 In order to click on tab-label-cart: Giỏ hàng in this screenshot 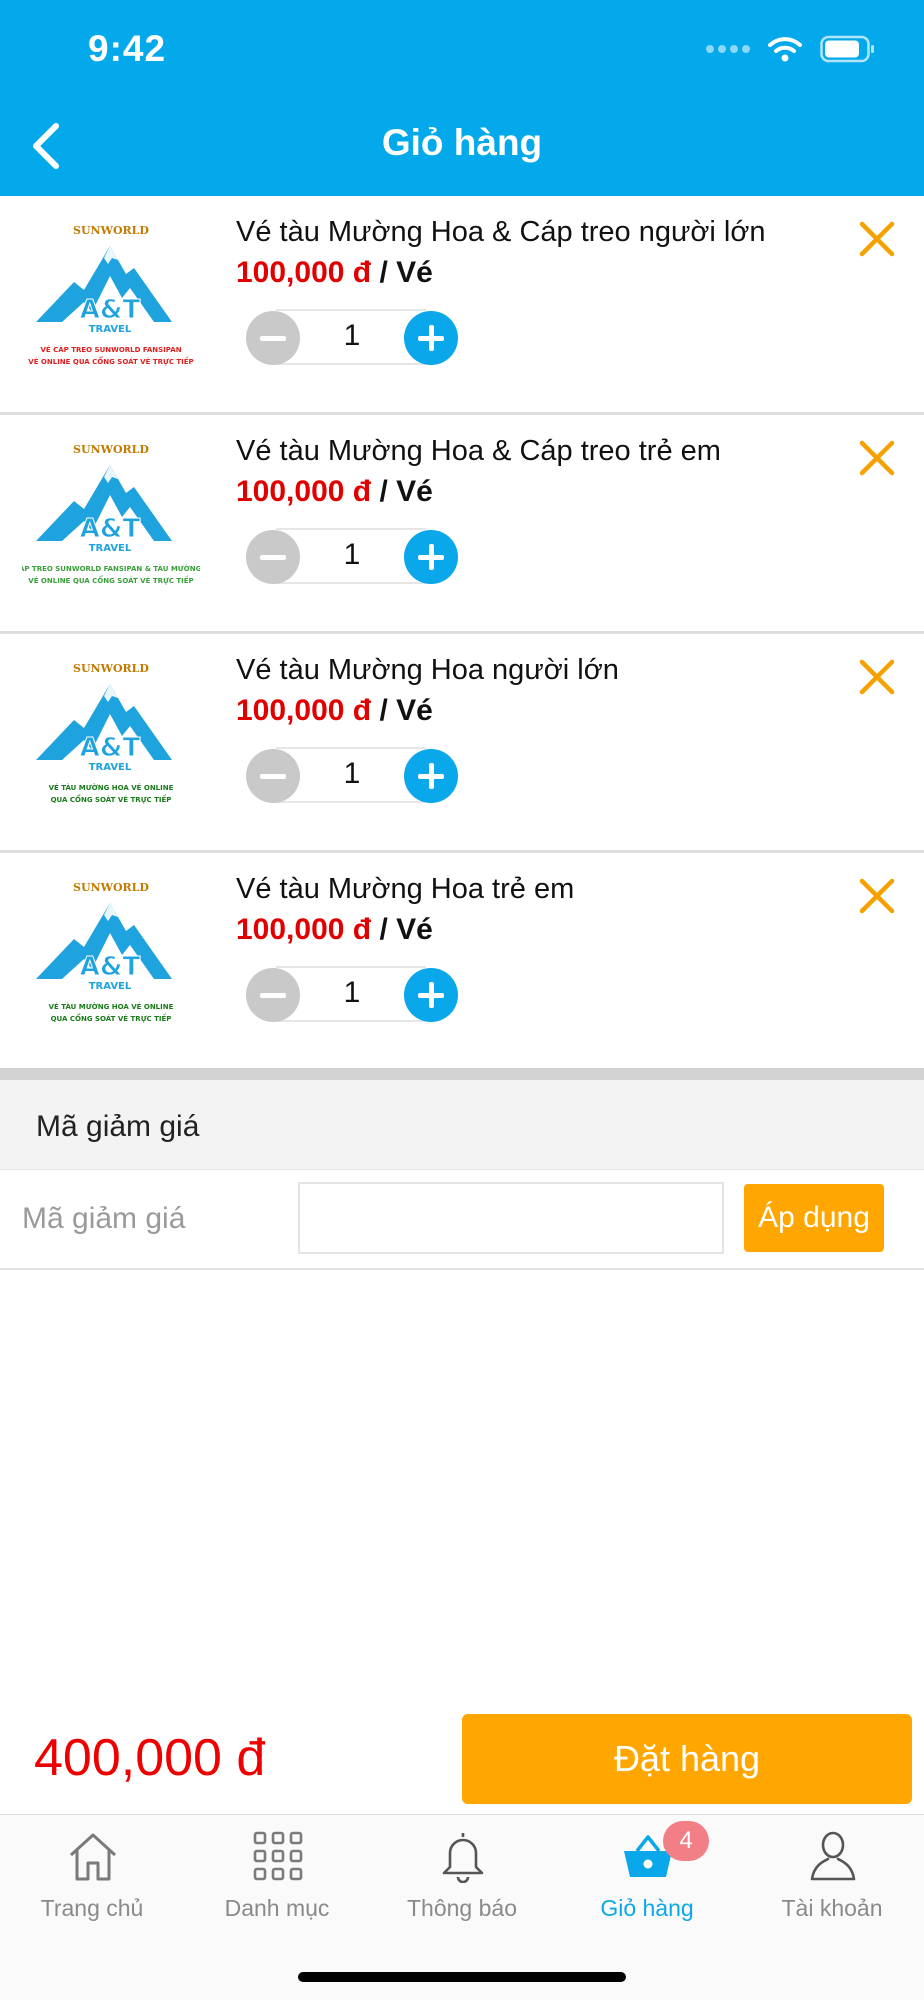, I will do `click(647, 1908)`.